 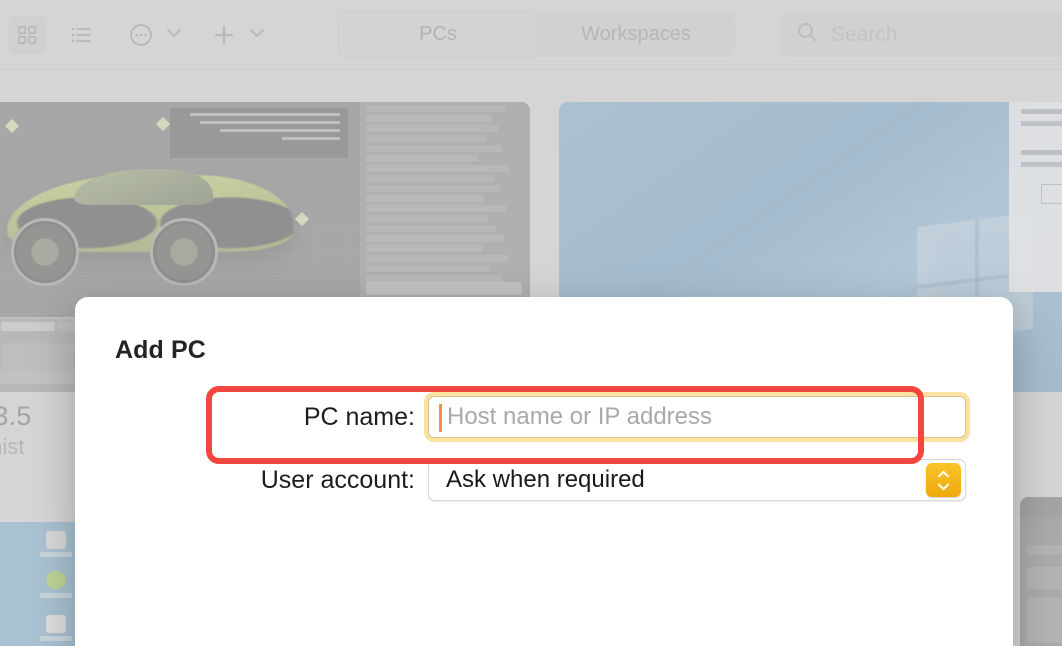 What do you see at coordinates (943, 480) in the screenshot?
I see `stepper-icon` at bounding box center [943, 480].